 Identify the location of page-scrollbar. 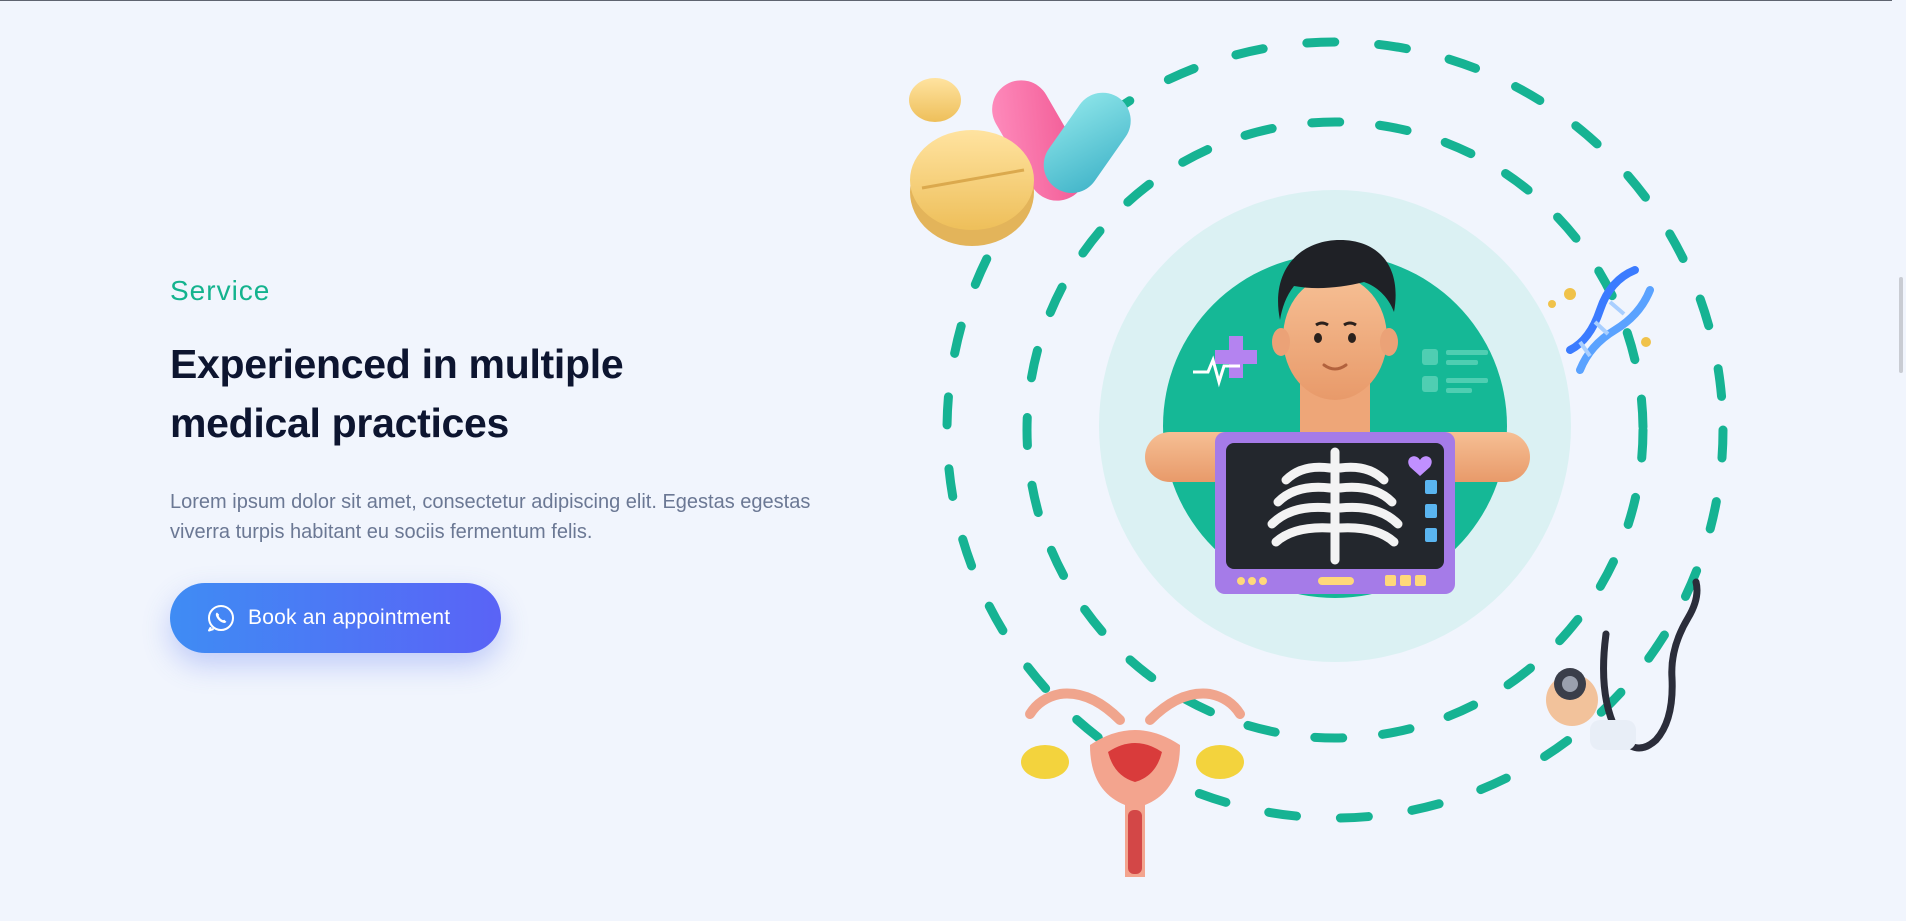
(1899, 460).